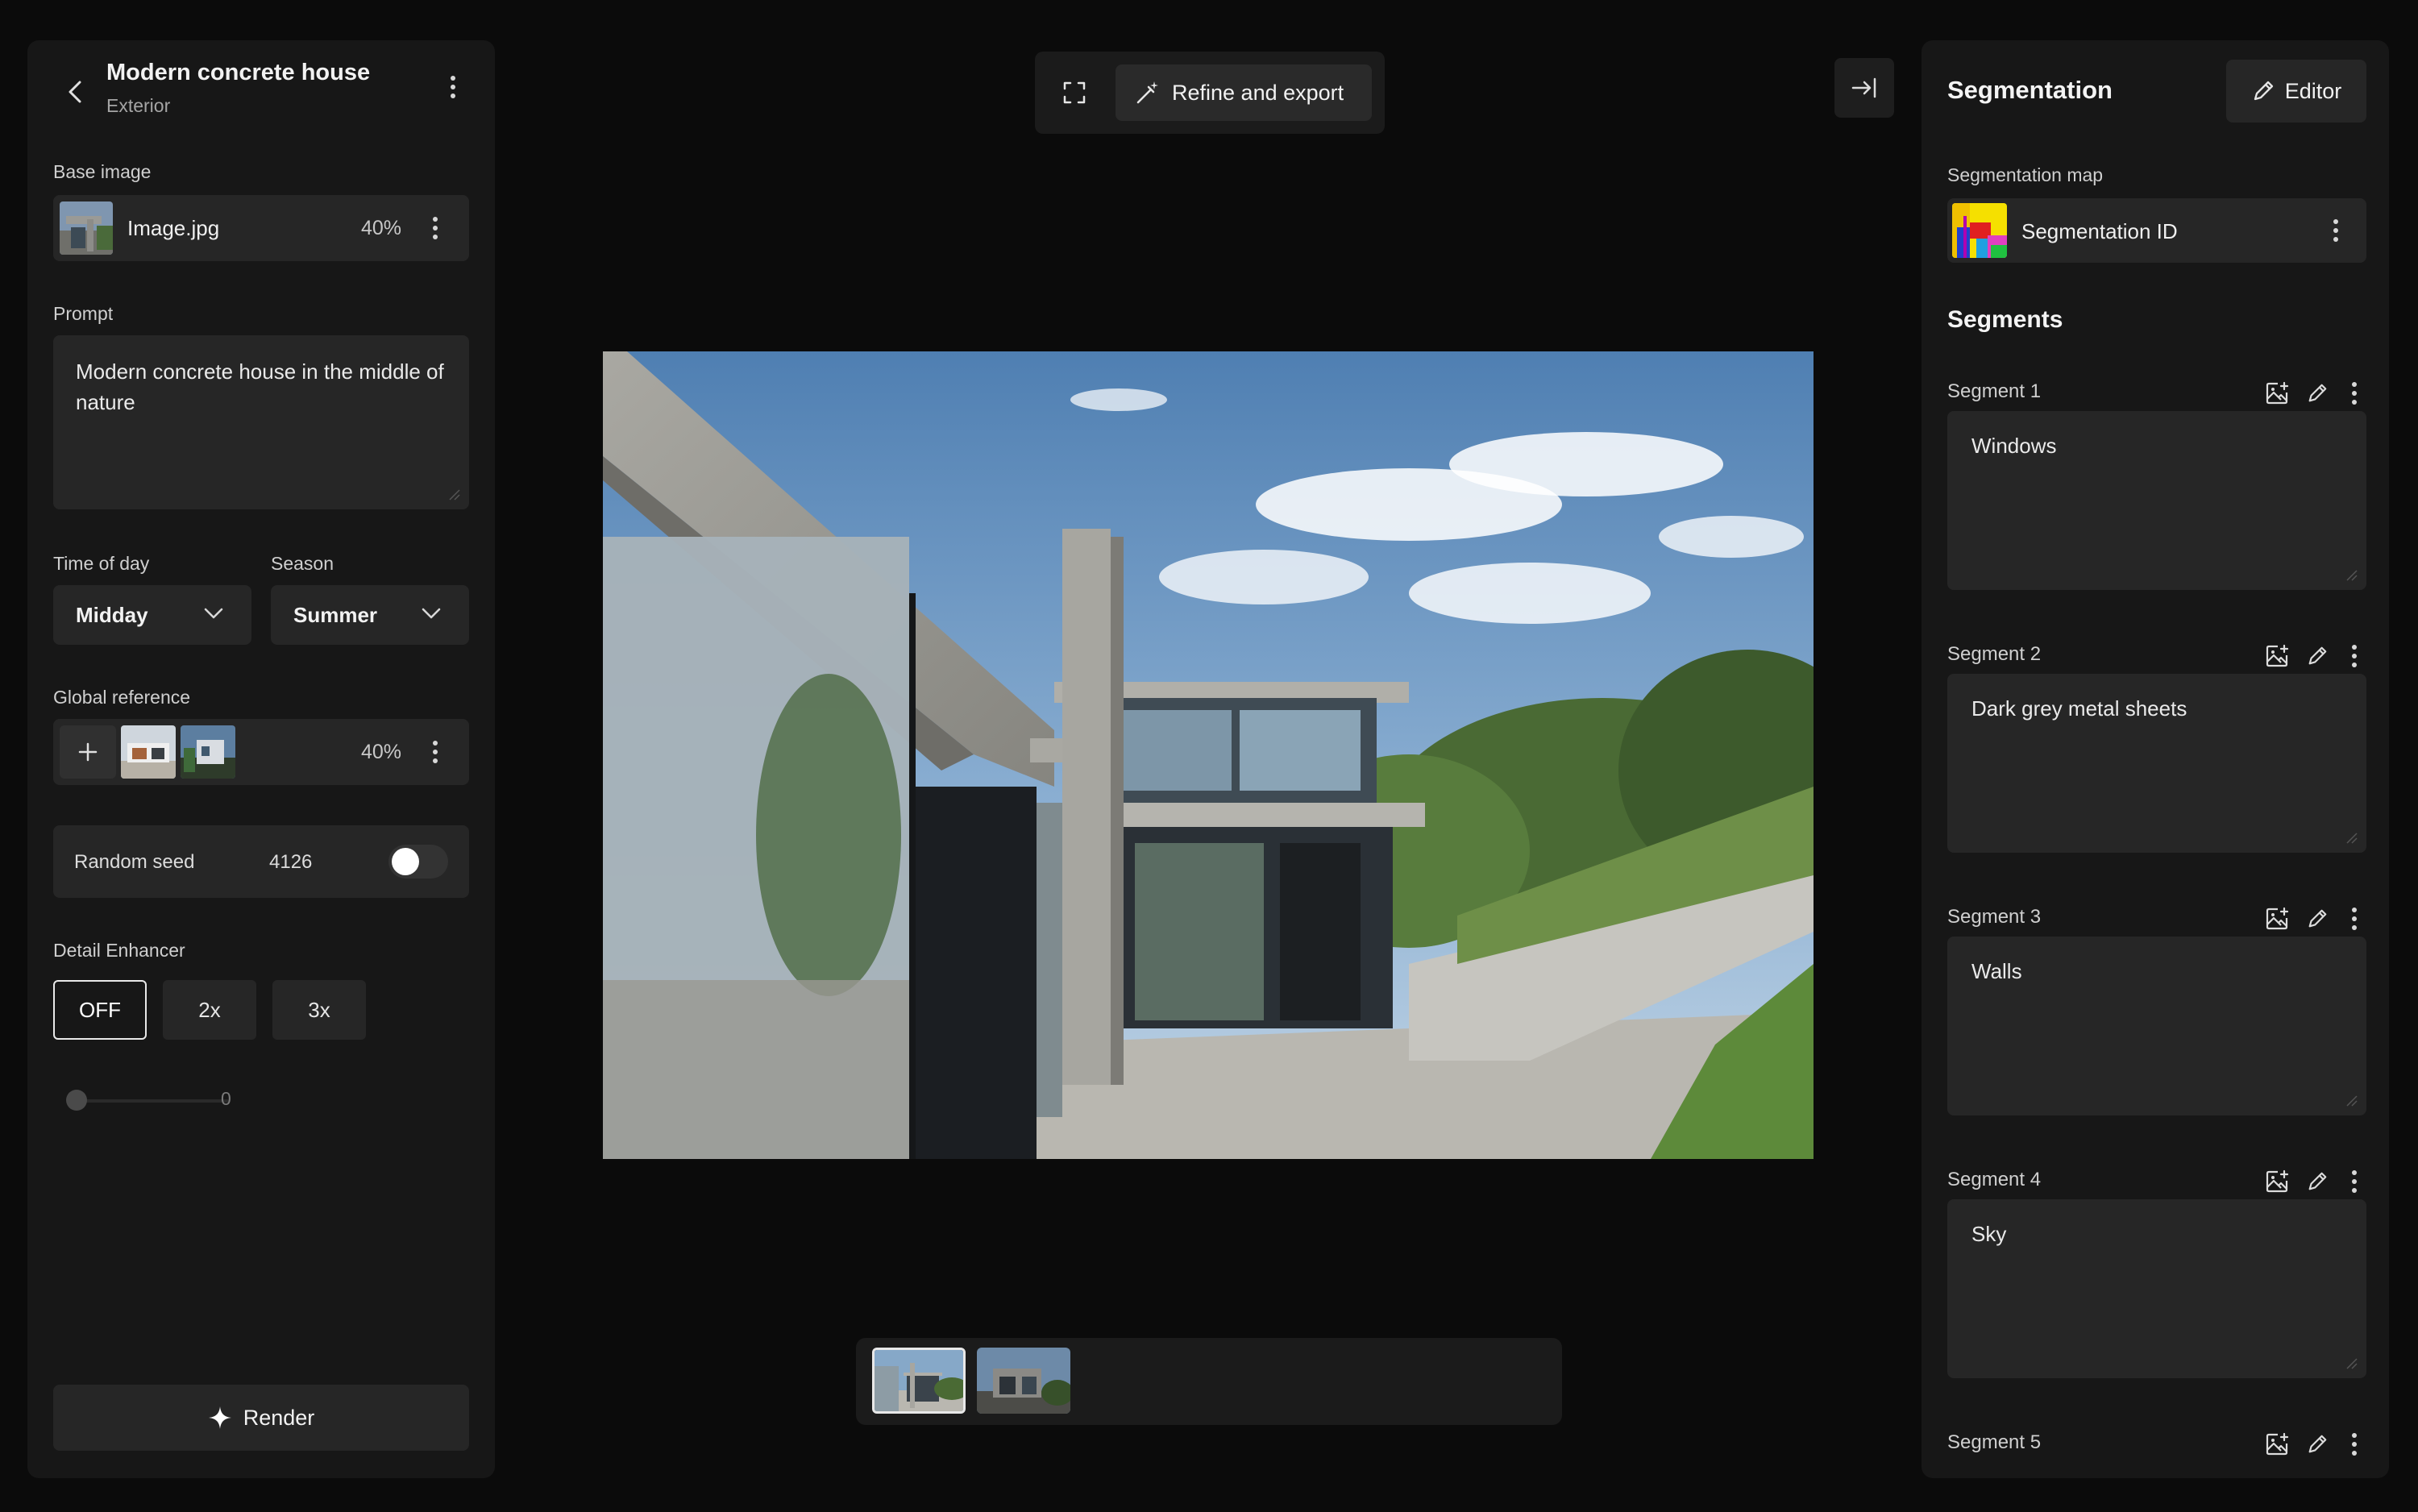  What do you see at coordinates (2156, 500) in the screenshot?
I see `segment-prompt-textarea: Windows` at bounding box center [2156, 500].